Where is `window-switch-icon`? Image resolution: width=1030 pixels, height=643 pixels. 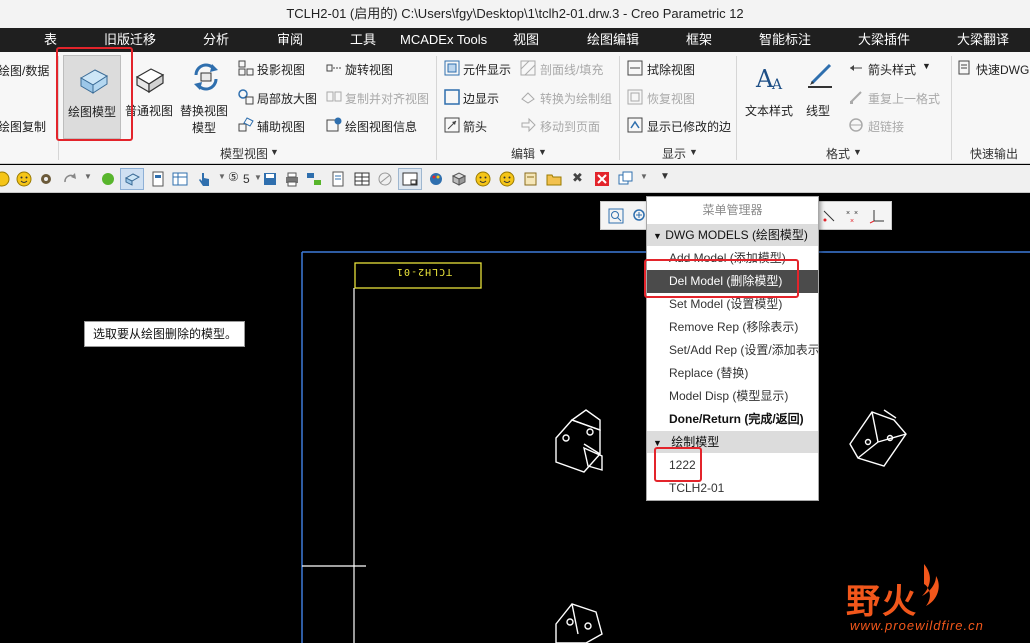
window-switch-icon is located at coordinates (626, 179).